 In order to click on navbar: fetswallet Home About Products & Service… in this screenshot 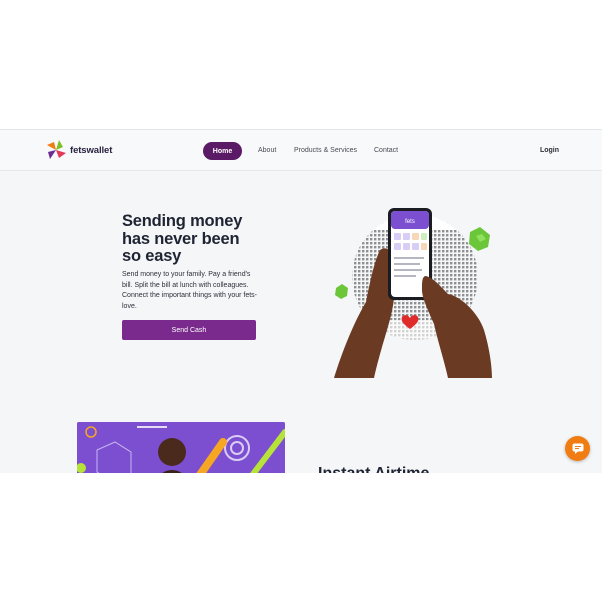, I will do `click(301, 150)`.